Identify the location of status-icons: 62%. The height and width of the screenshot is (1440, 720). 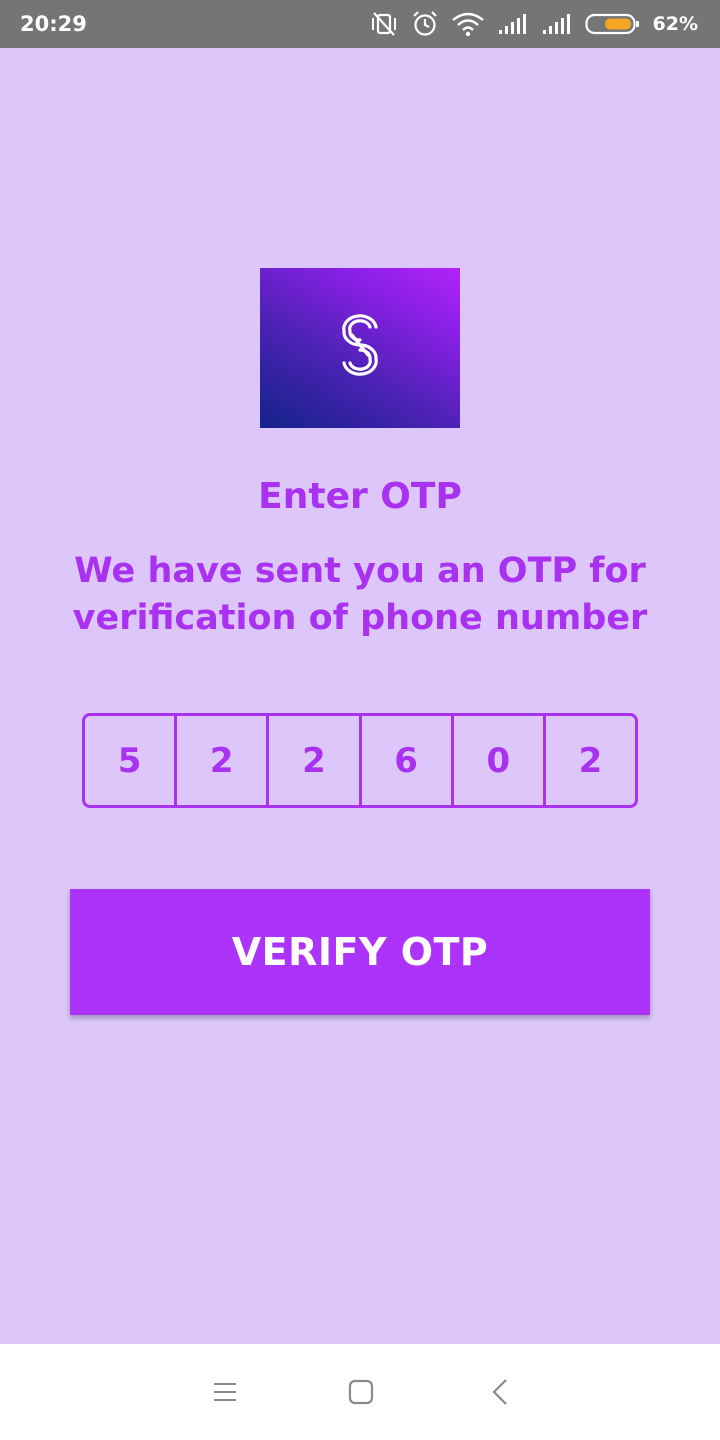
(533, 24).